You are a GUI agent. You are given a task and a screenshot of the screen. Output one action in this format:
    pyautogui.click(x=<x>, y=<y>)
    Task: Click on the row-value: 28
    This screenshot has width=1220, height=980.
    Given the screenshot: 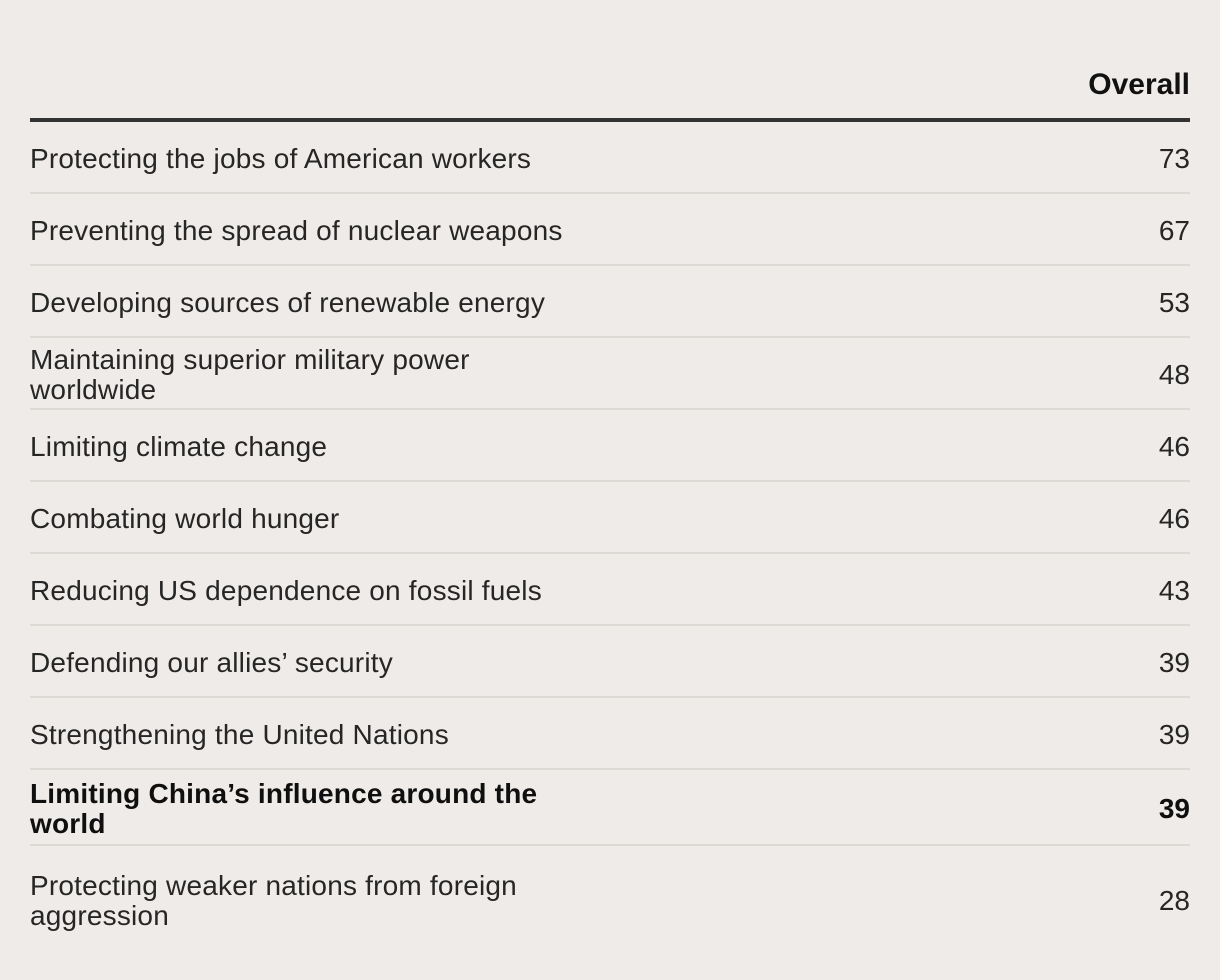 What is the action you would take?
    pyautogui.click(x=1174, y=900)
    